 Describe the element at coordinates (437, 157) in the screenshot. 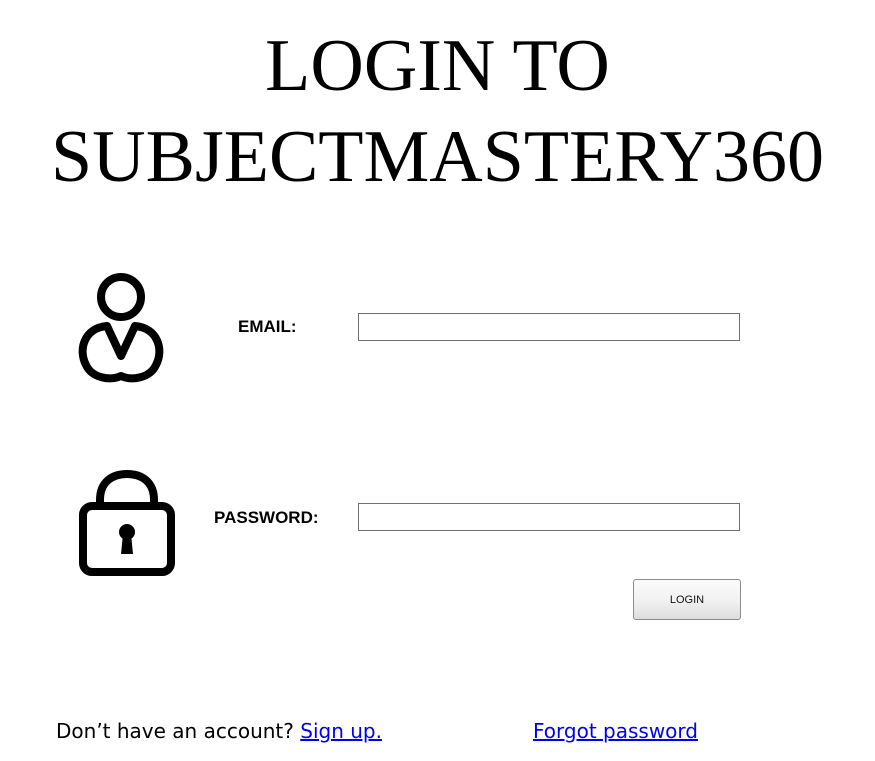

I see `page-title-line-2: SUBJECTMASTERY360` at that location.